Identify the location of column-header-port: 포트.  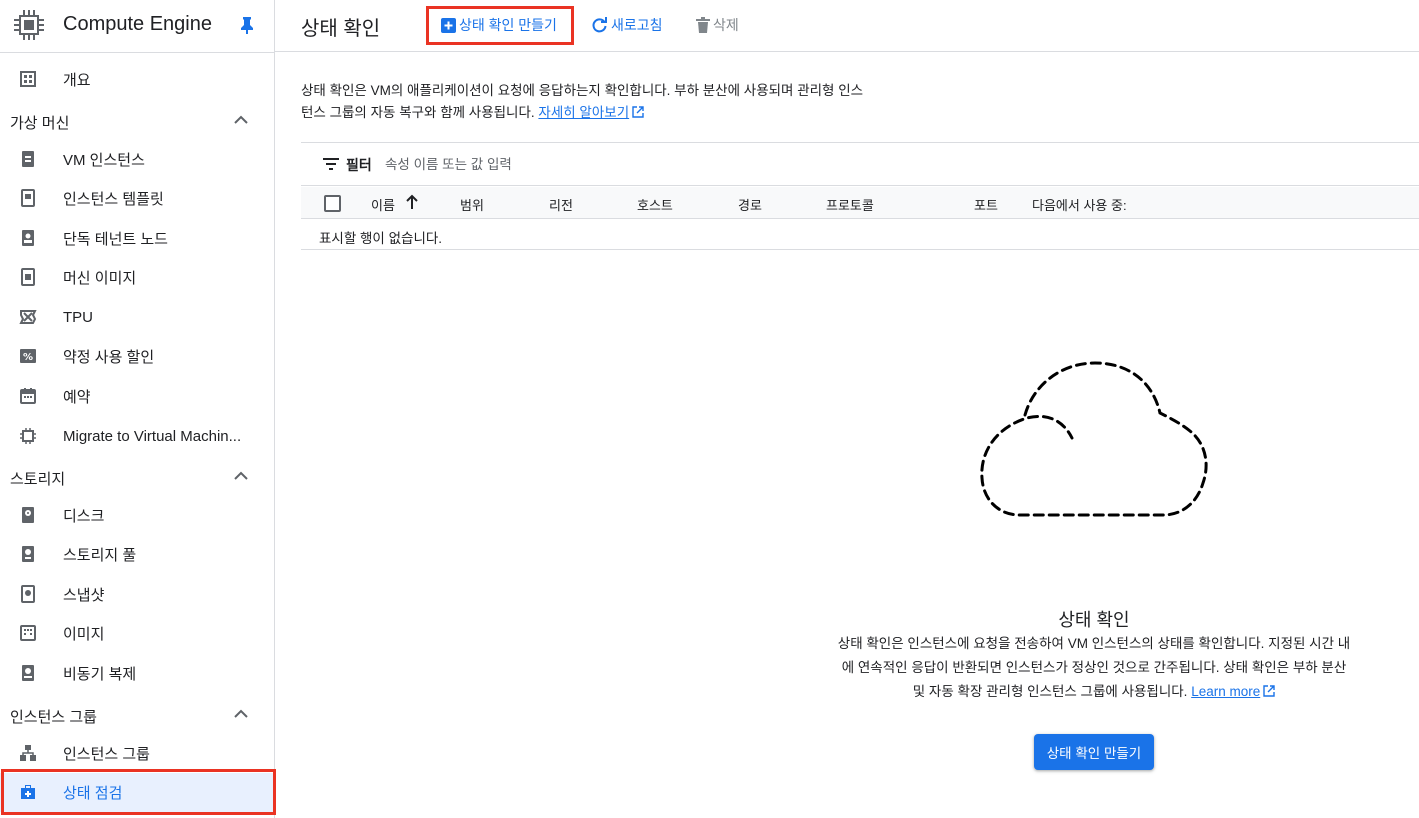
(986, 204).